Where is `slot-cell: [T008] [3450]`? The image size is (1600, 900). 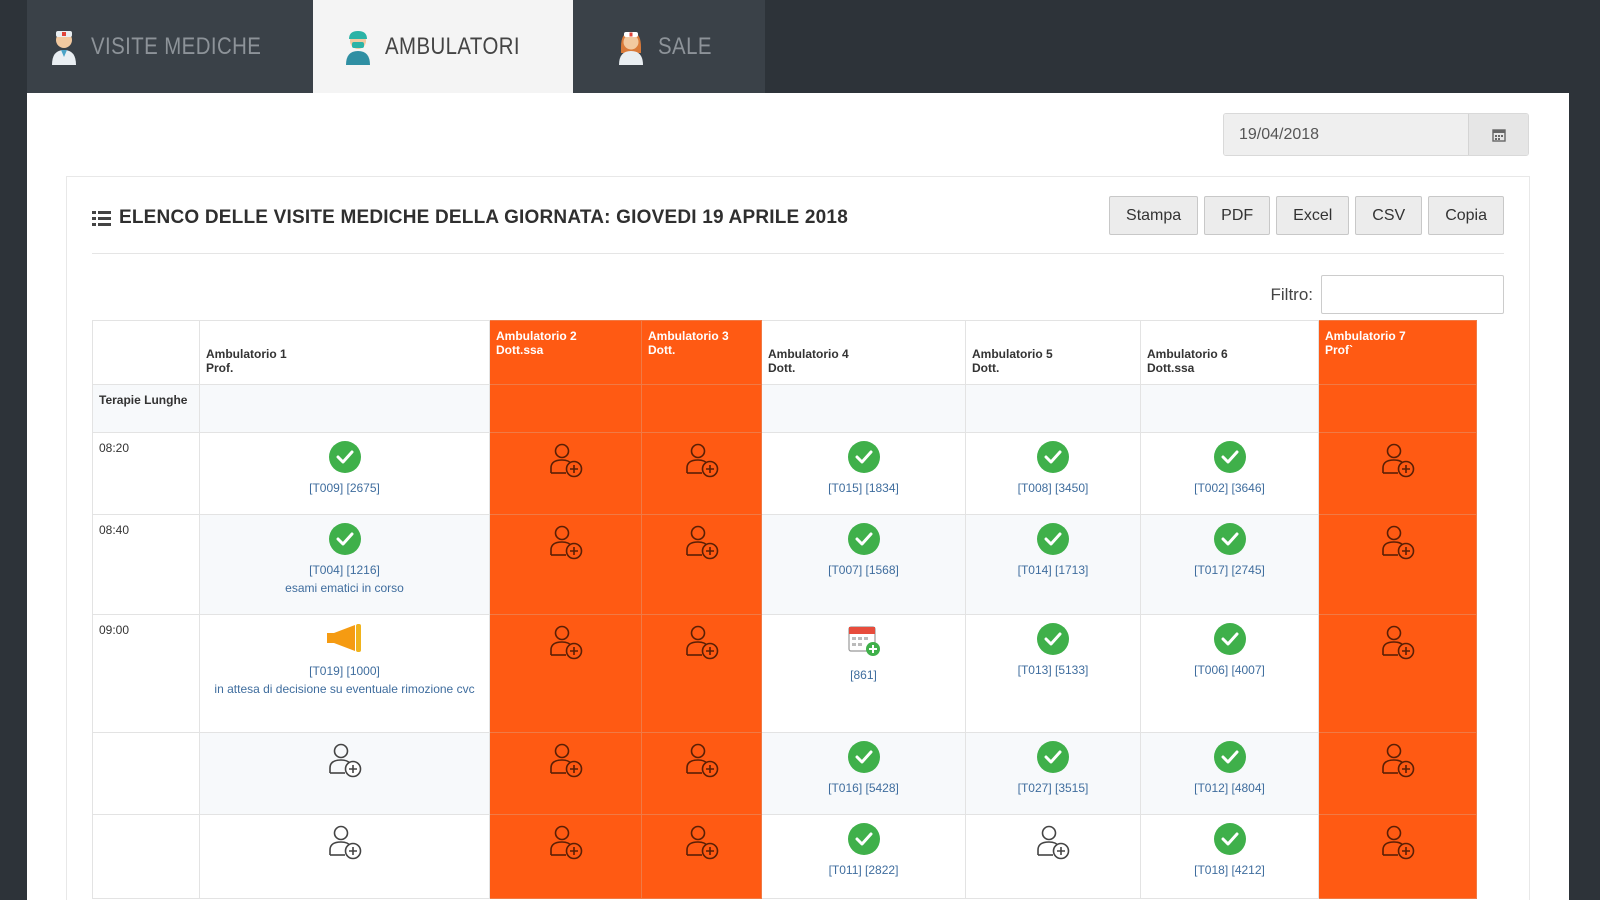
slot-cell: [T008] [3450] is located at coordinates (1053, 473).